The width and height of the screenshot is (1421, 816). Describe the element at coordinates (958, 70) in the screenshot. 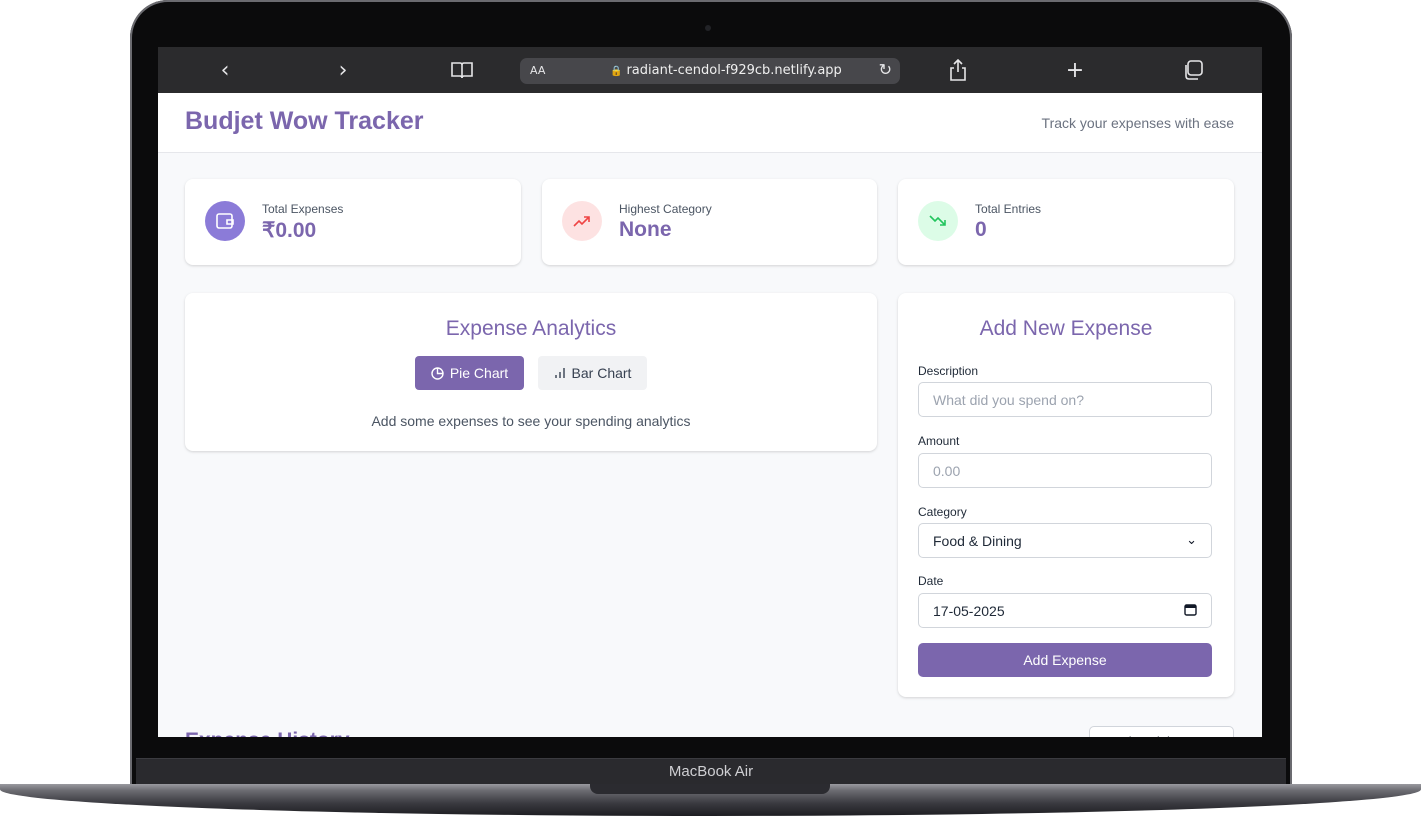

I see `share-icon` at that location.